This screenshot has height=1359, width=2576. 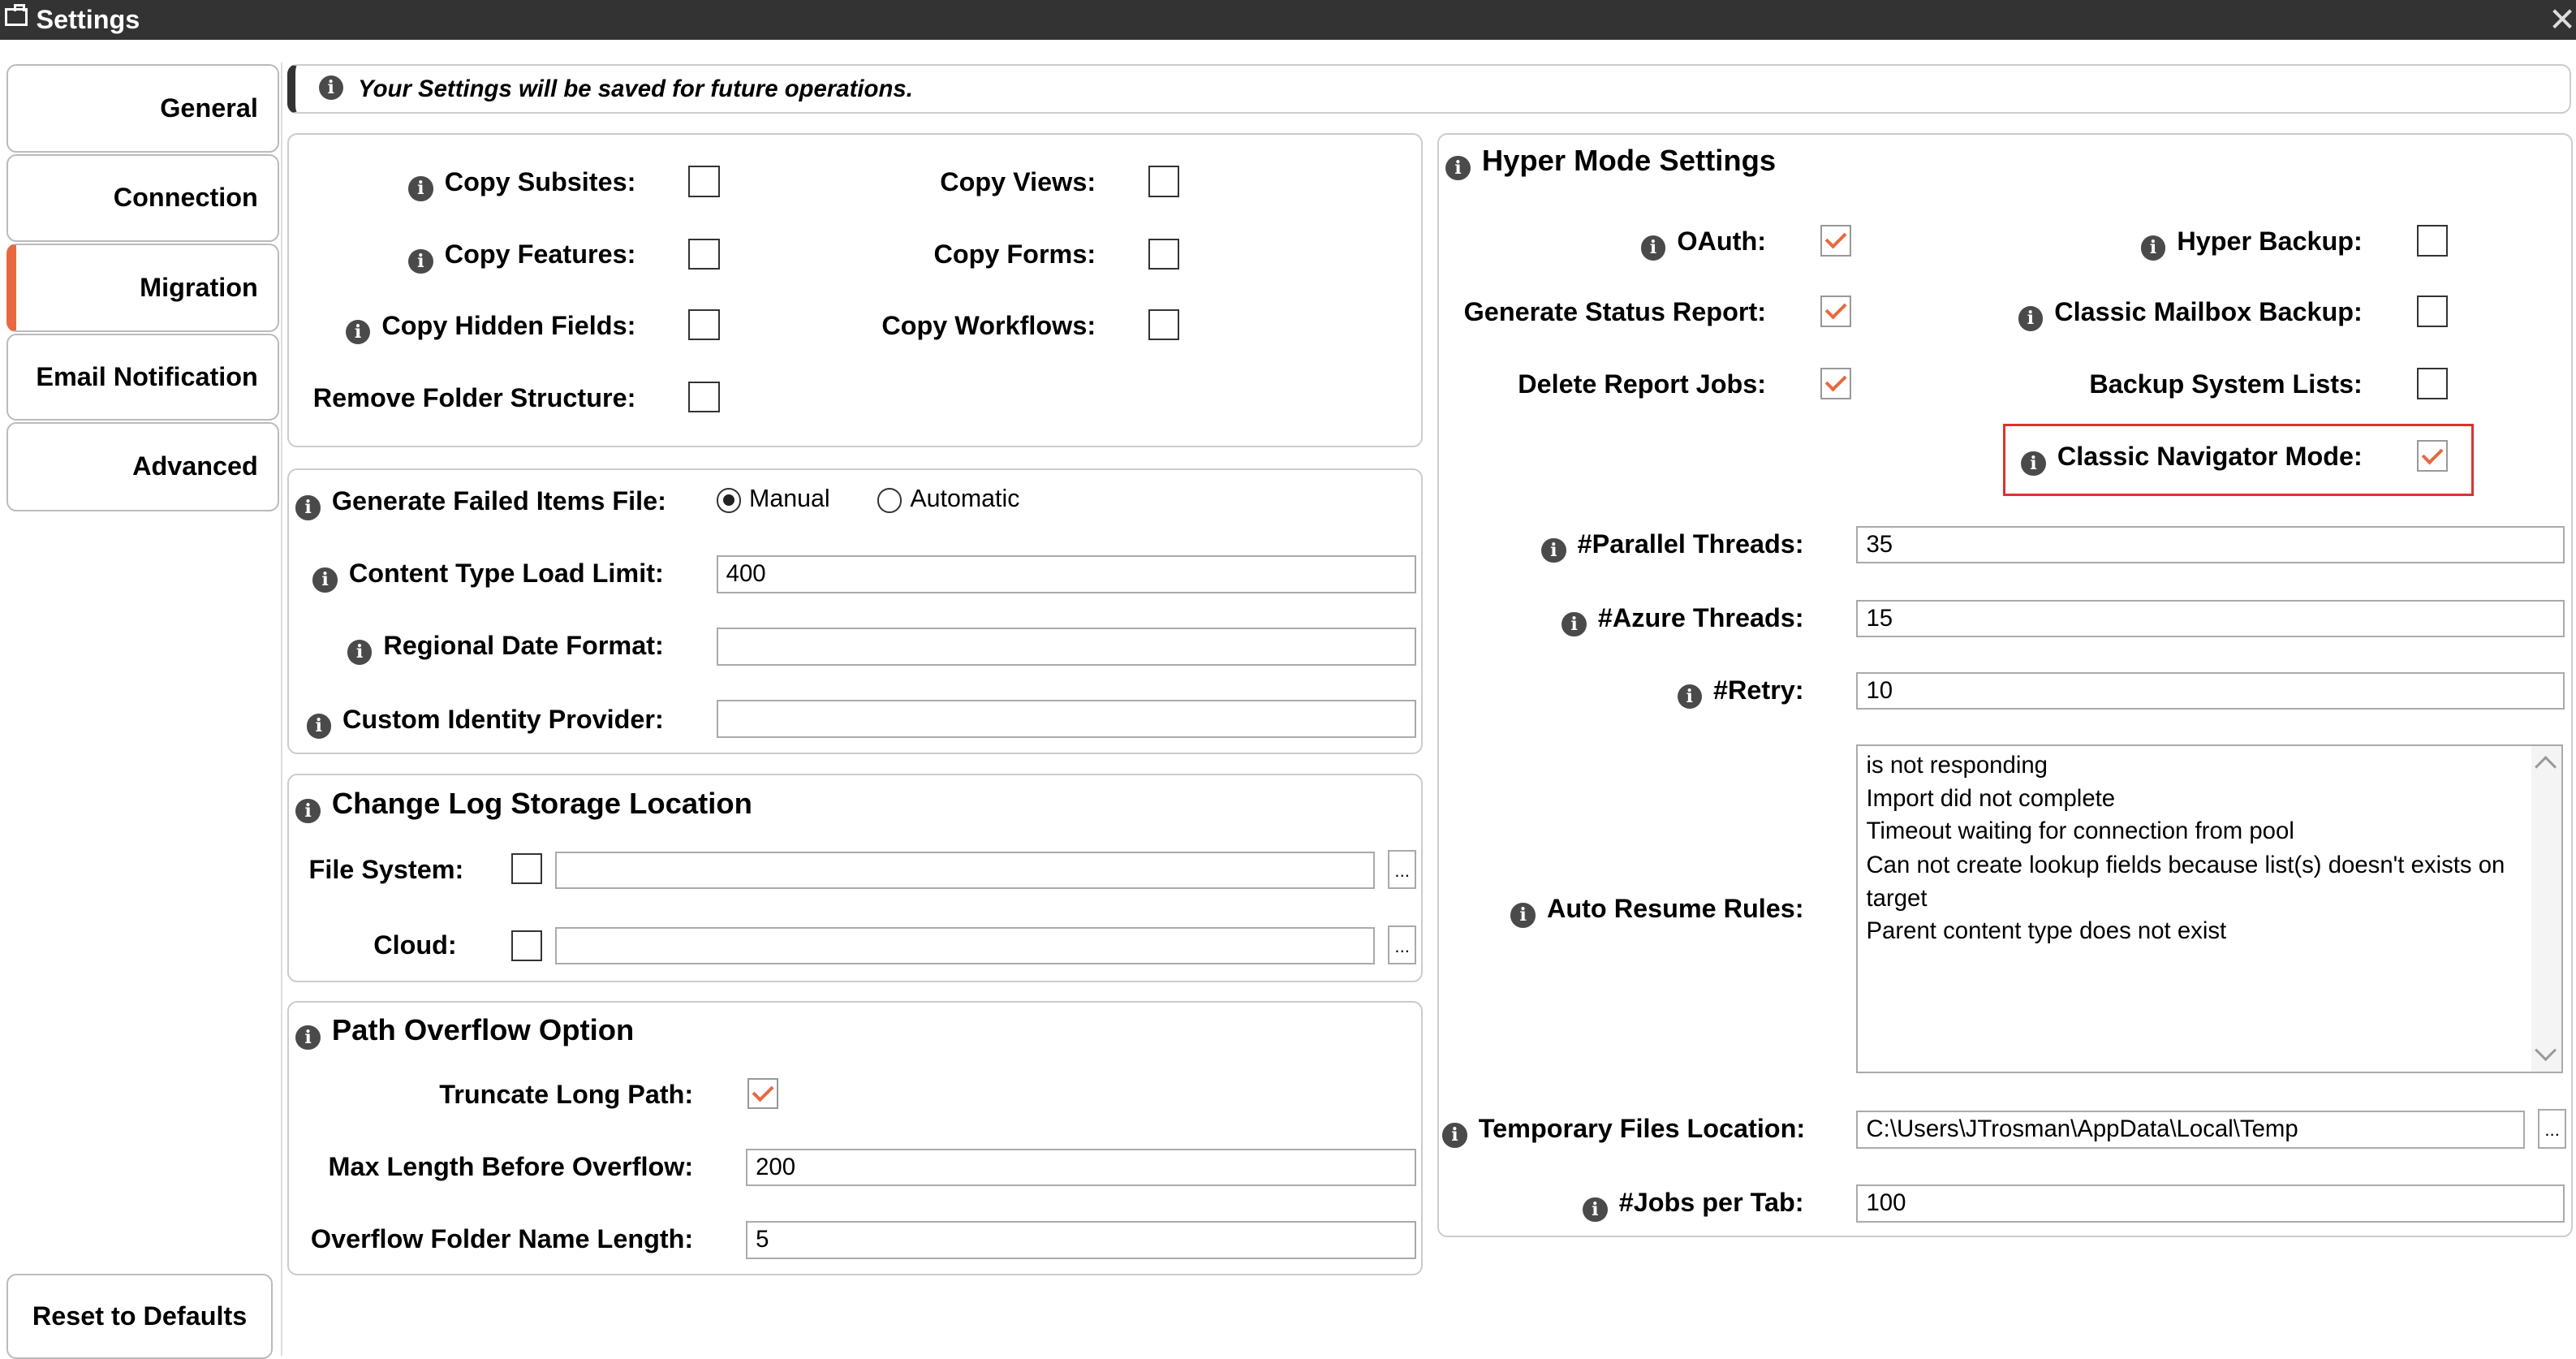 What do you see at coordinates (2432, 241) in the screenshot?
I see `hyper-backup-checkbox` at bounding box center [2432, 241].